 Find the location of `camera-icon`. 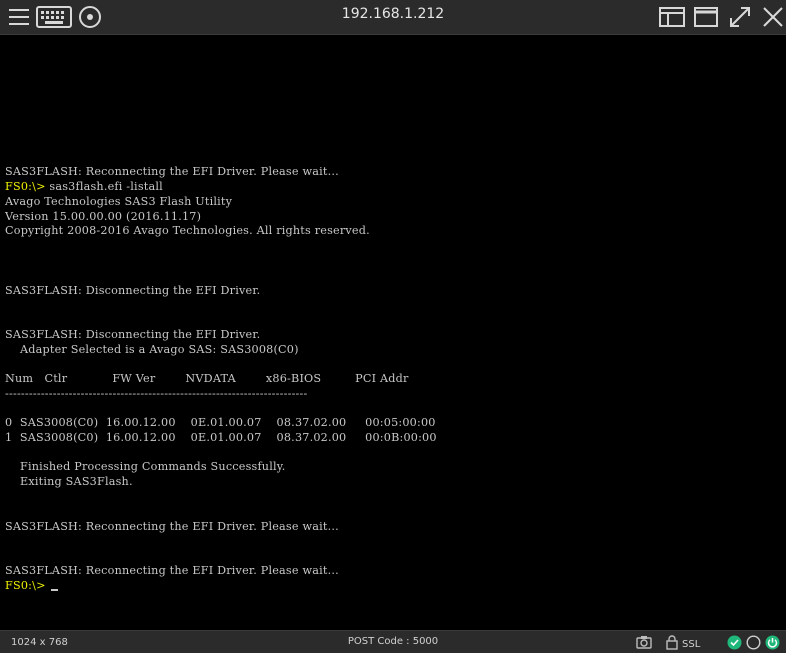

camera-icon is located at coordinates (644, 642).